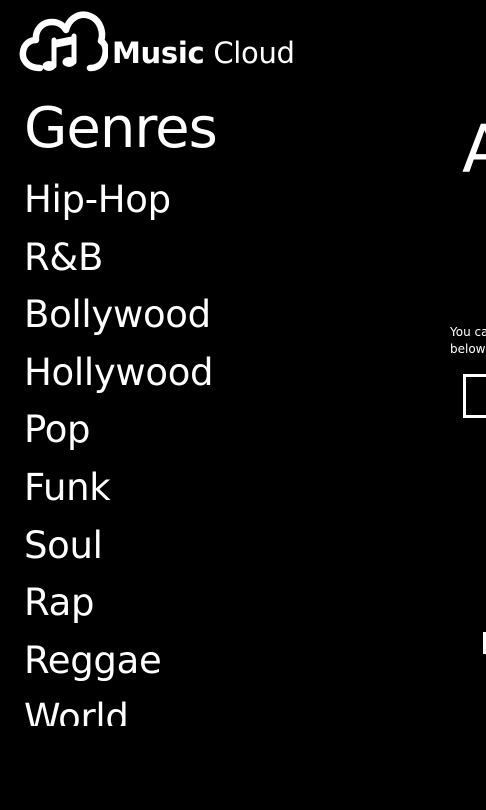 Image resolution: width=486 pixels, height=810 pixels. Describe the element at coordinates (118, 493) in the screenshot. I see `genre-item-funk: Funk` at that location.